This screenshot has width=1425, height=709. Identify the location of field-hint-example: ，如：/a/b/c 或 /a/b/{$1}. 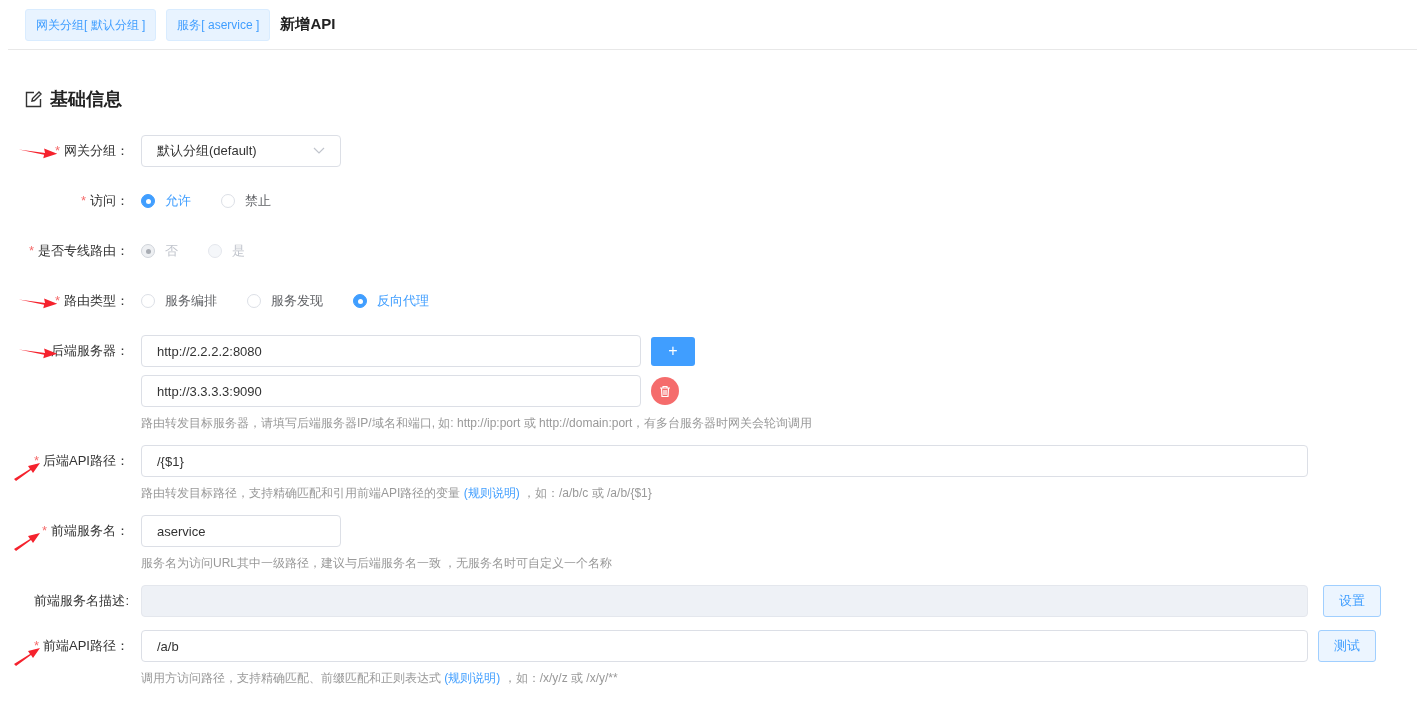
(587, 493).